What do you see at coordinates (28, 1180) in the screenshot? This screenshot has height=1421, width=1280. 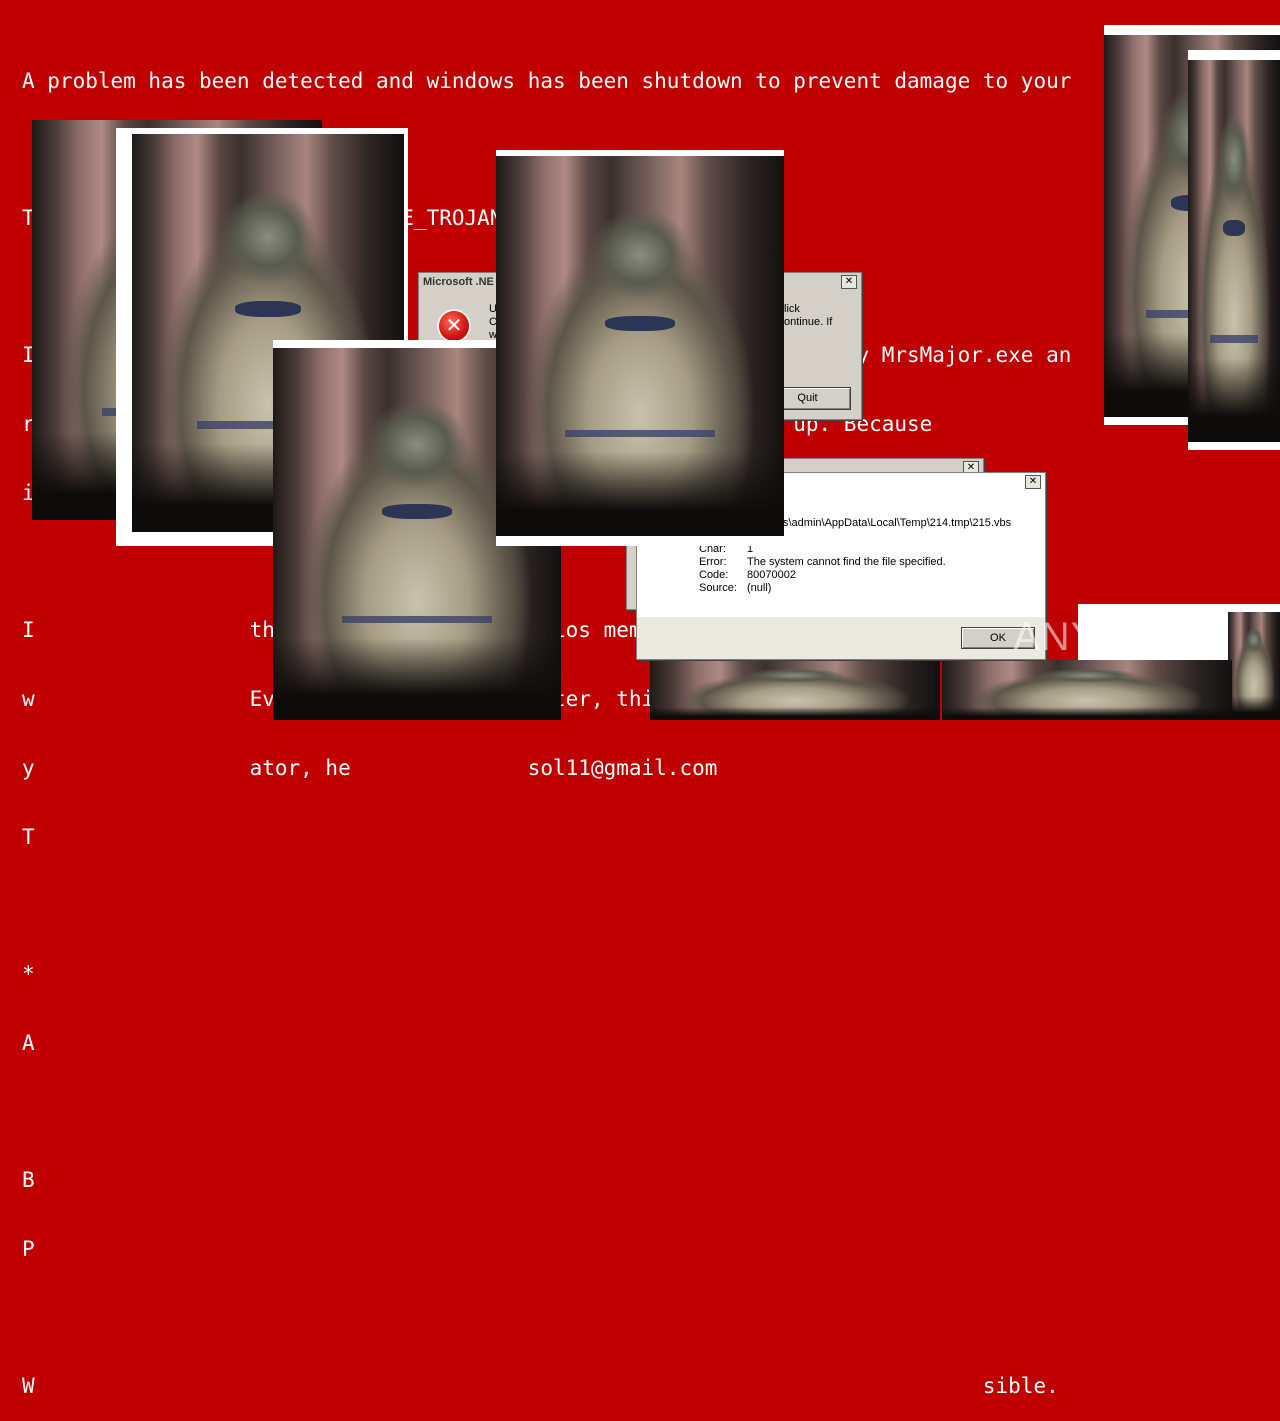 I see `bsod-line: B` at bounding box center [28, 1180].